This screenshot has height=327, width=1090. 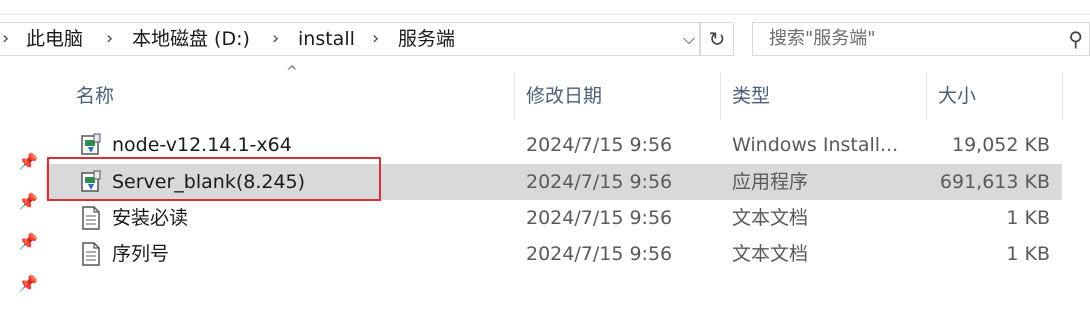 I want to click on refresh-icon: ↻, so click(x=717, y=39).